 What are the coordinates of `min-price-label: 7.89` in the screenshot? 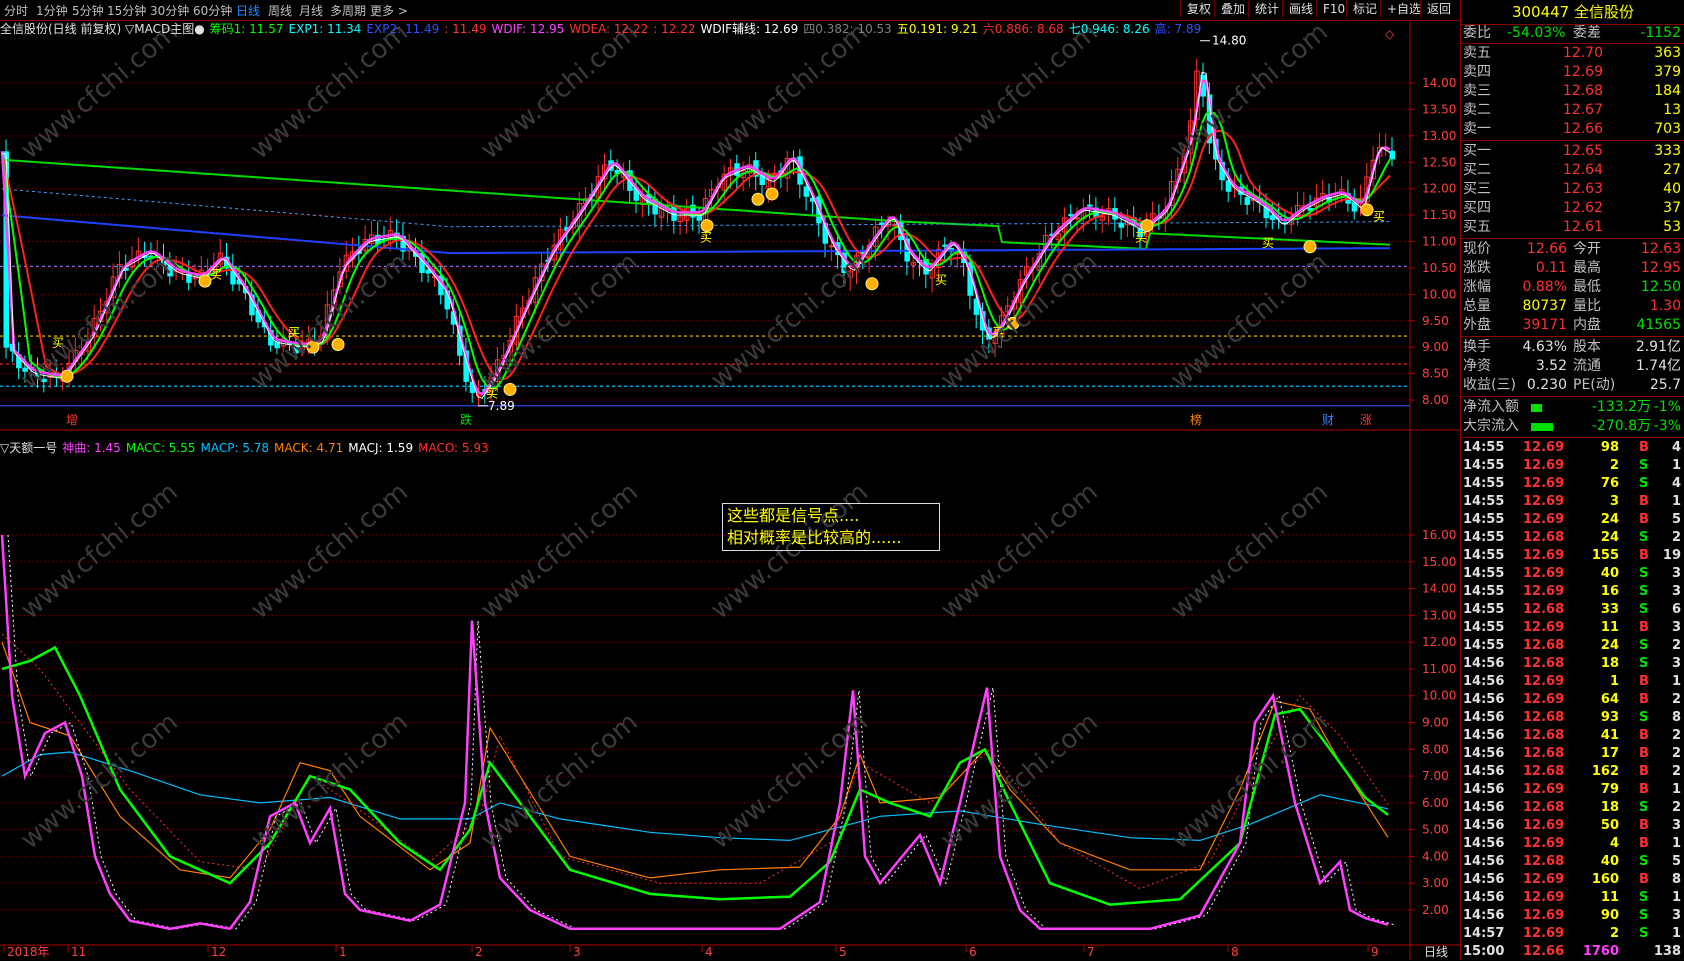 It's located at (501, 406).